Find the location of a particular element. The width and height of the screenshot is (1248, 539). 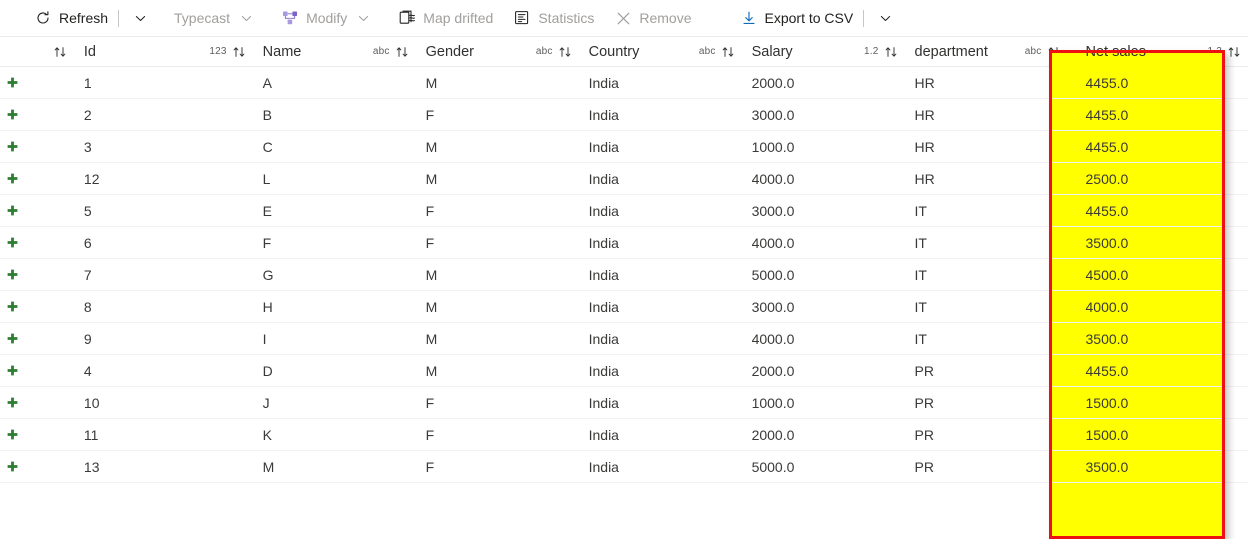

cell-id: 6 is located at coordinates (139, 242).